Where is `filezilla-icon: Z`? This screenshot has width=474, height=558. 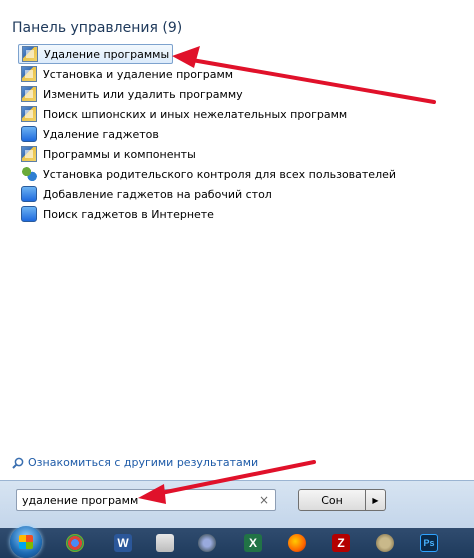 filezilla-icon: Z is located at coordinates (341, 543).